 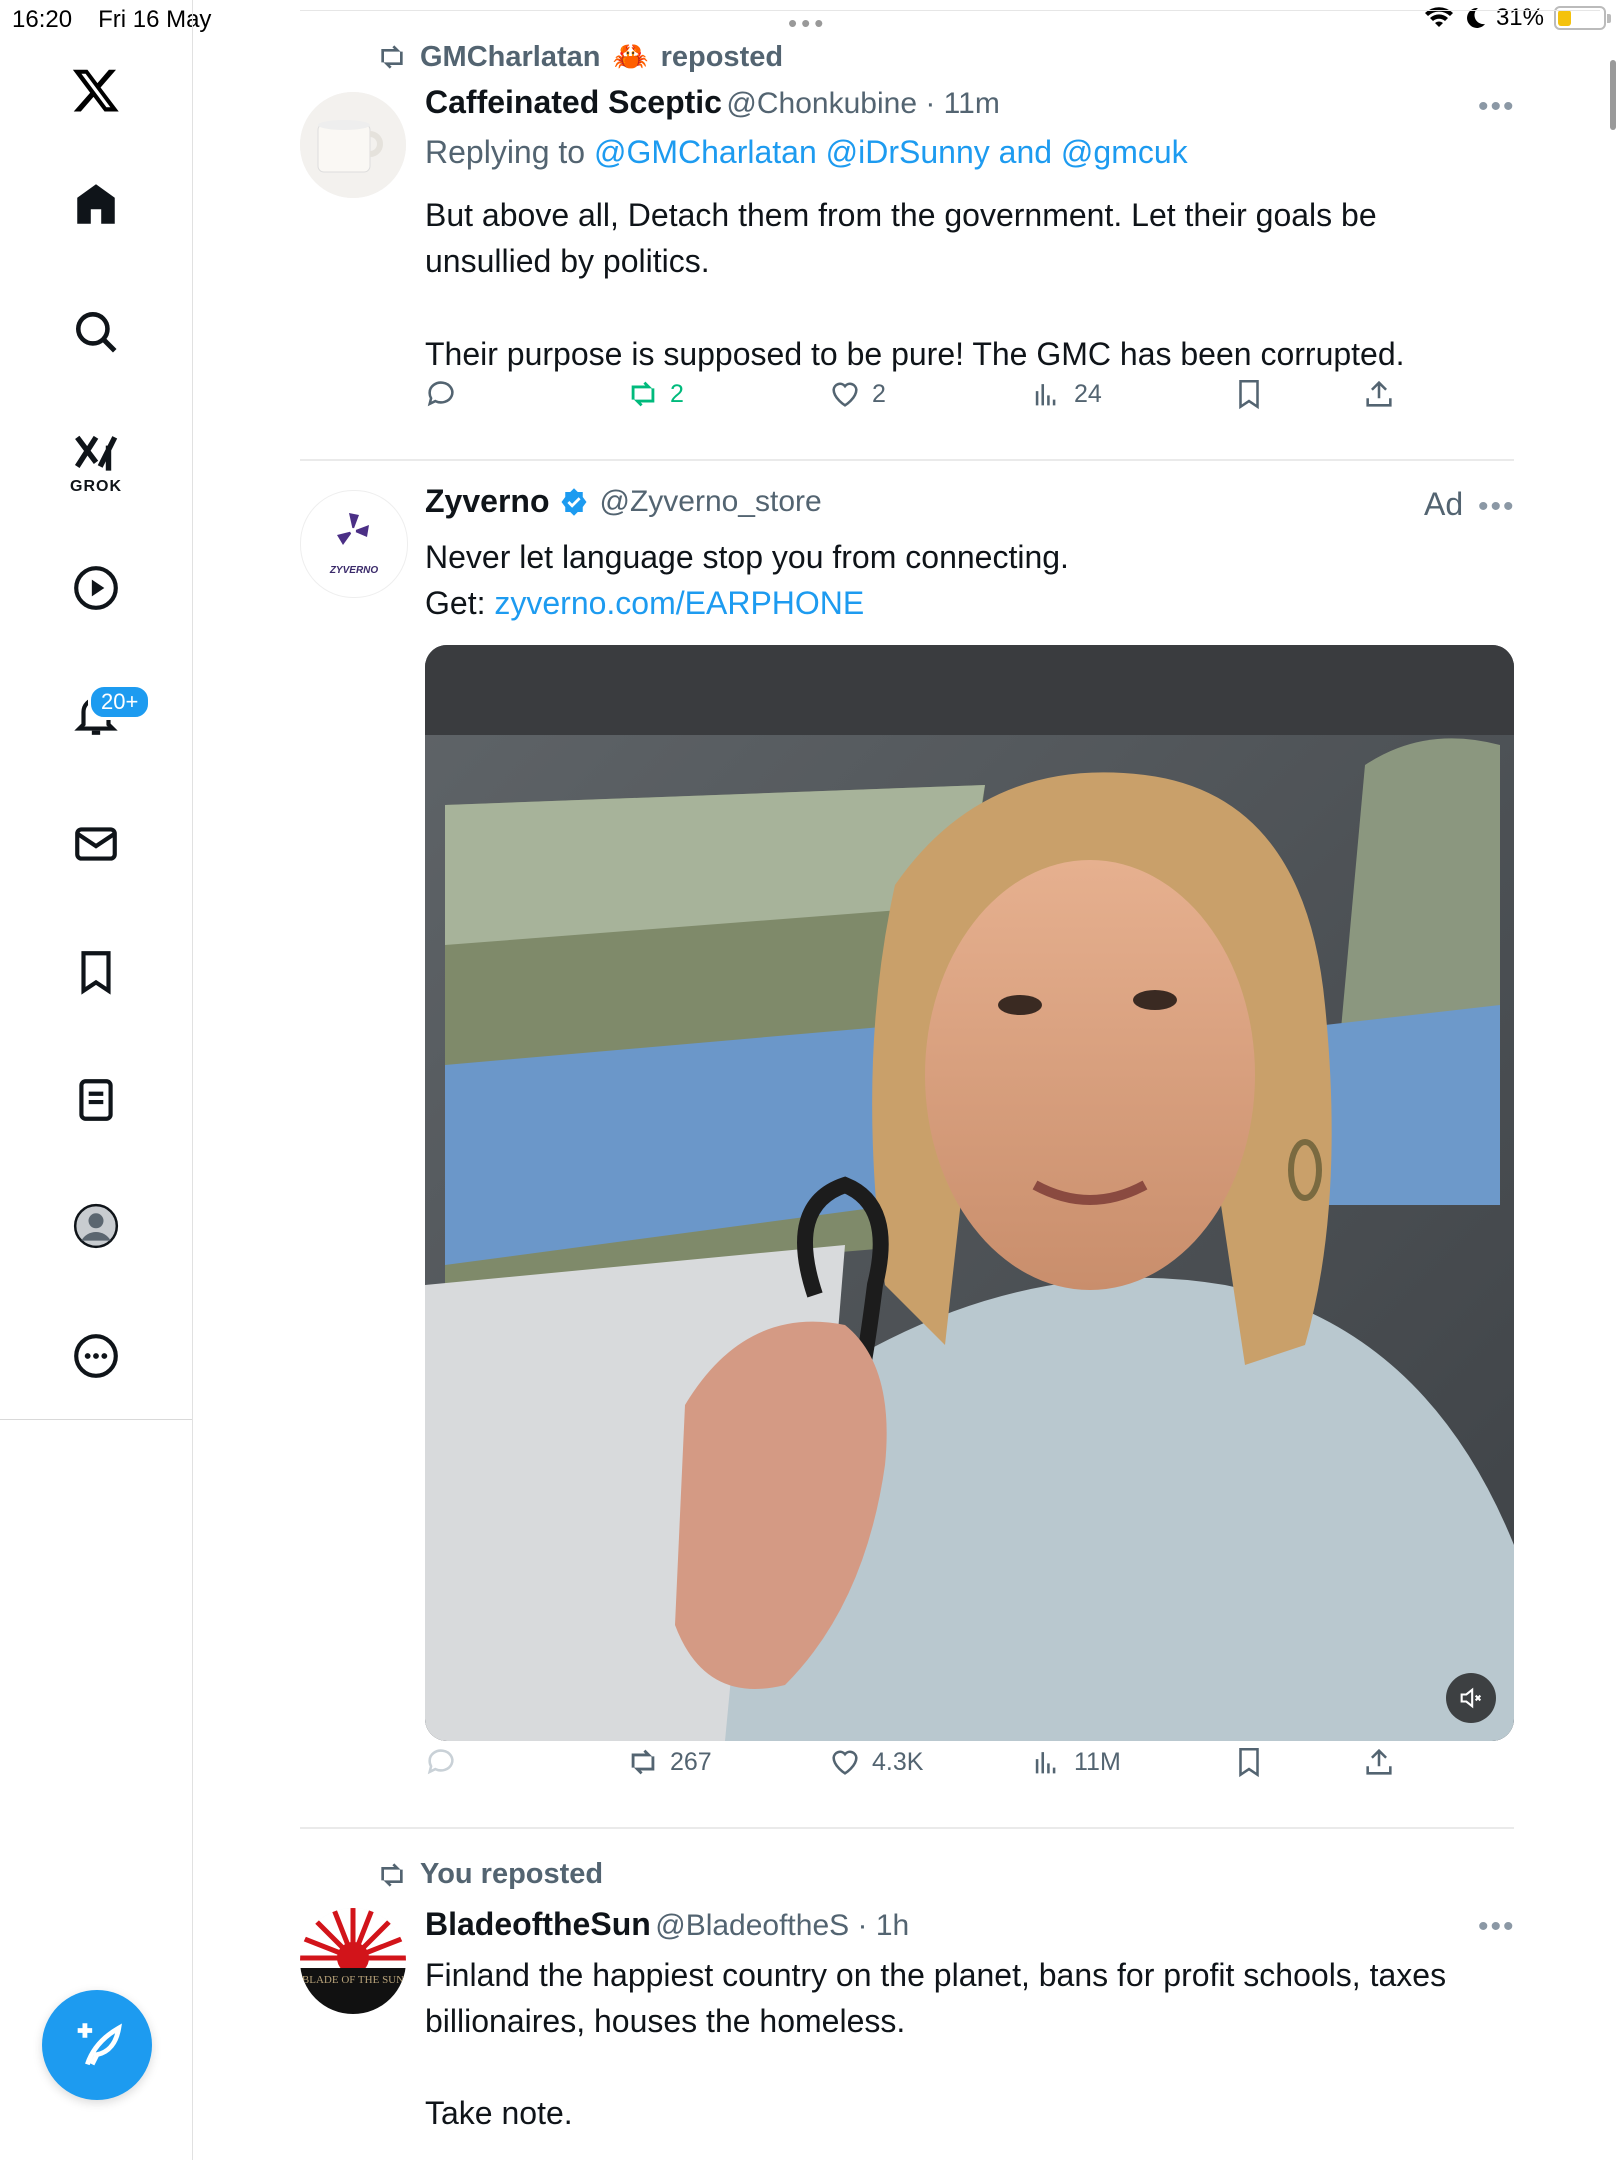 I want to click on views-count: 24, so click(x=1088, y=393).